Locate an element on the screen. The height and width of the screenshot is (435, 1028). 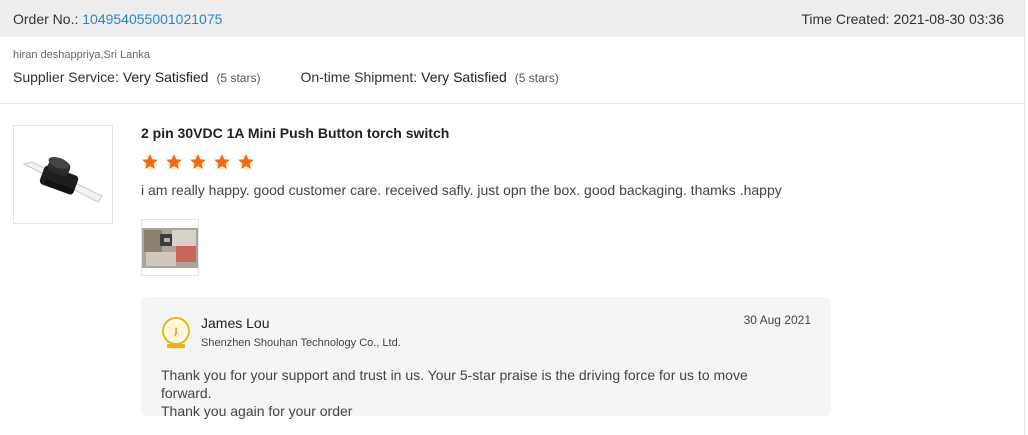
order-label: Order No.: is located at coordinates (46, 18).